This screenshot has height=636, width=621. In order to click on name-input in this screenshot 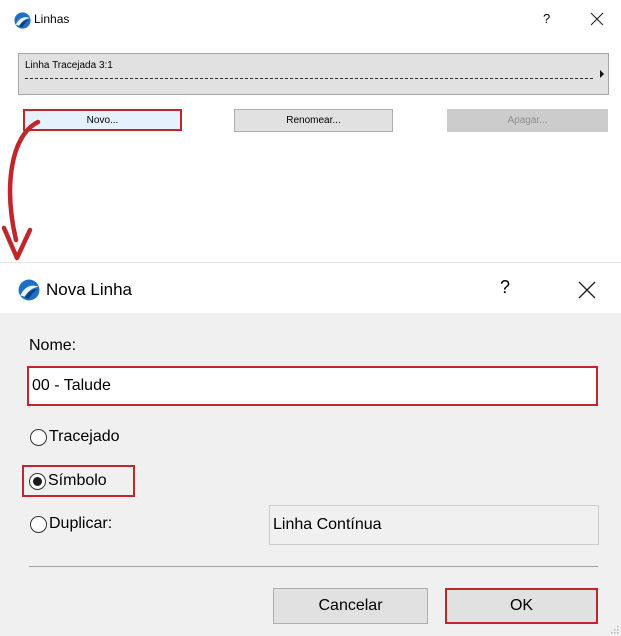, I will do `click(312, 386)`.